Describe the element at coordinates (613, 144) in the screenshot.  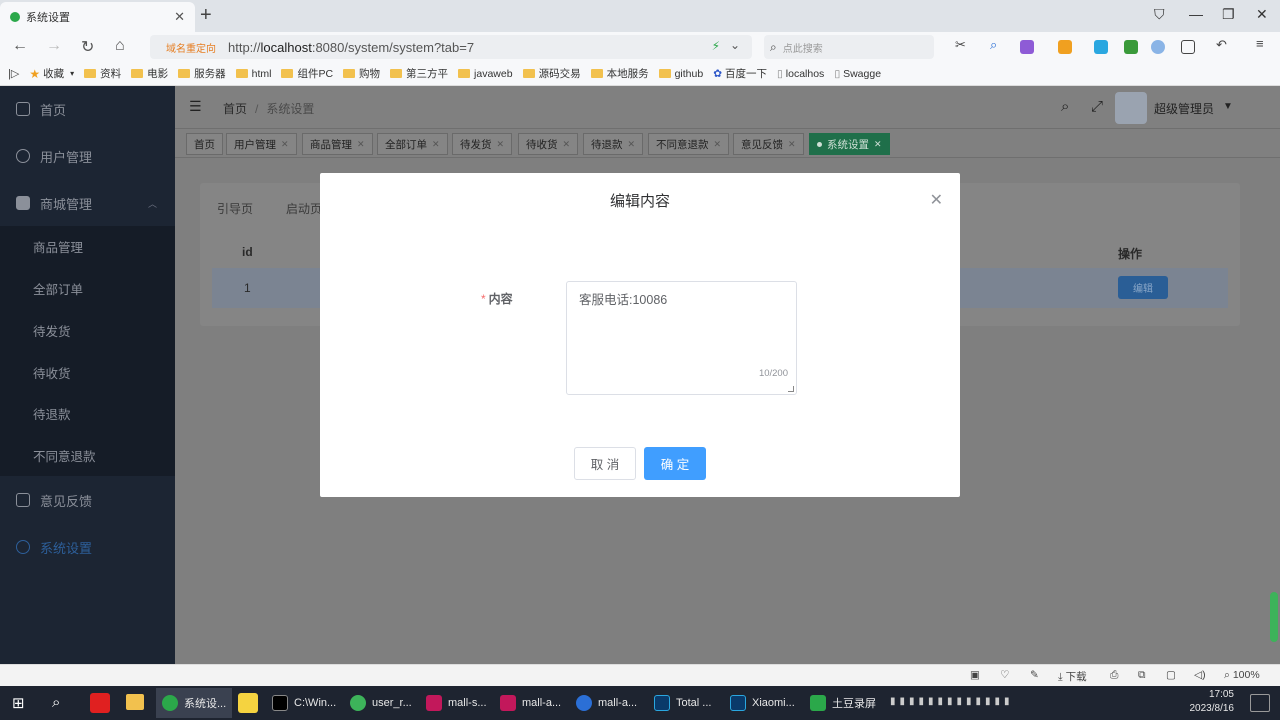
I see `tag-refund: 待退款 ✕` at that location.